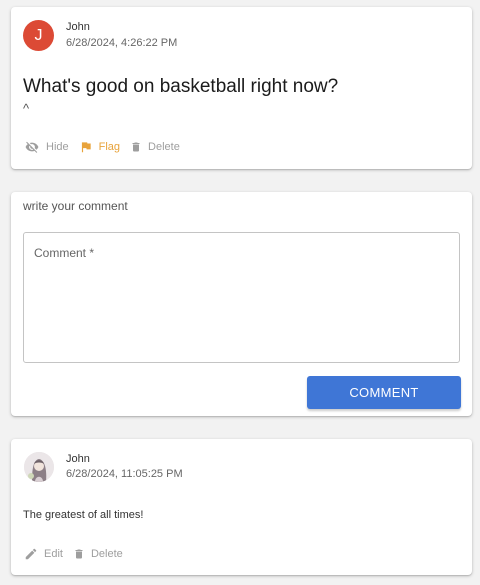  I want to click on flag-button: Flag, so click(99, 147).